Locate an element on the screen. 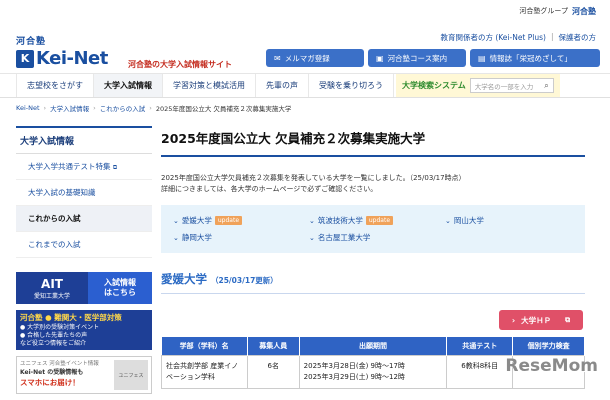  ait-cta: 入試情報 はこちら is located at coordinates (120, 288).